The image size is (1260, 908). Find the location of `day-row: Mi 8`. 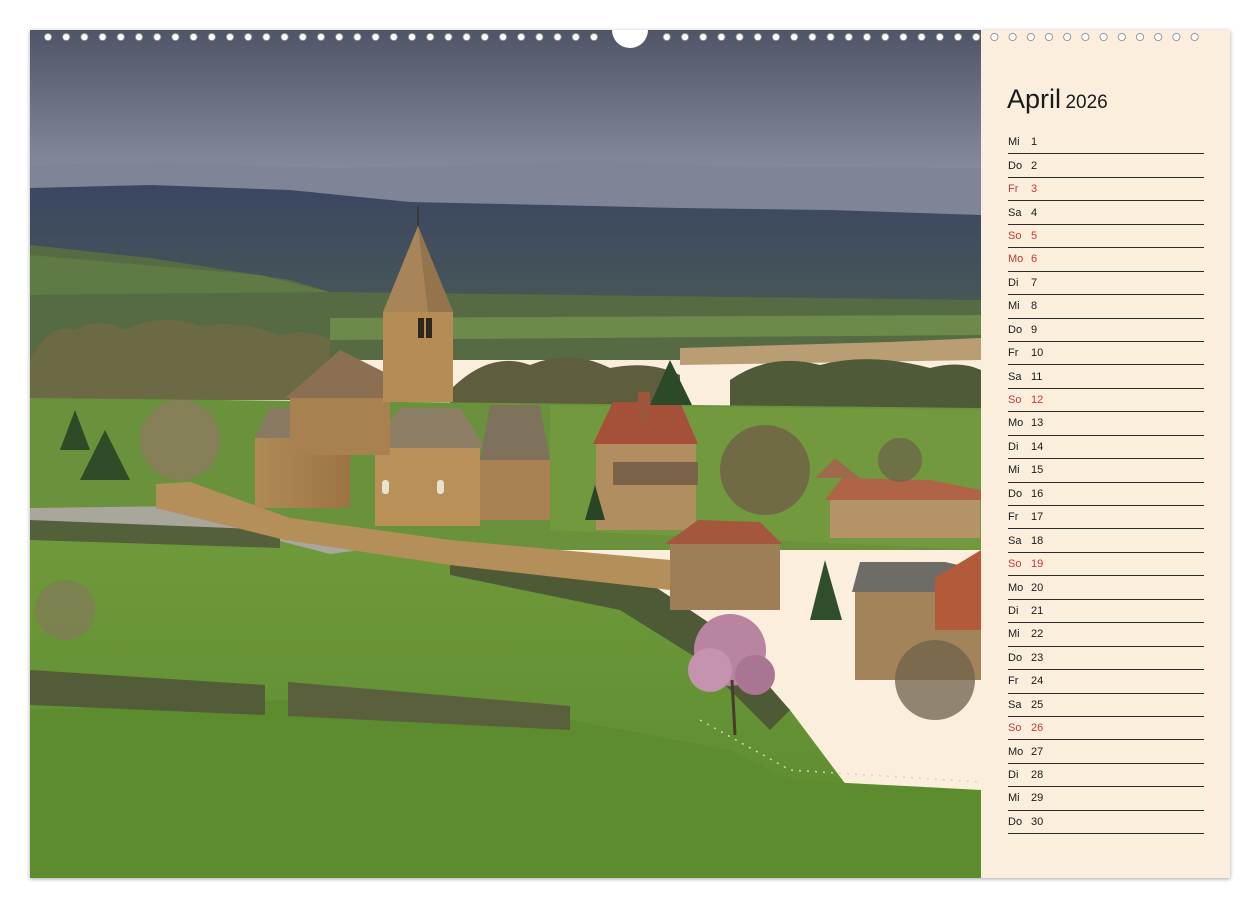

day-row: Mi 8 is located at coordinates (1106, 307).